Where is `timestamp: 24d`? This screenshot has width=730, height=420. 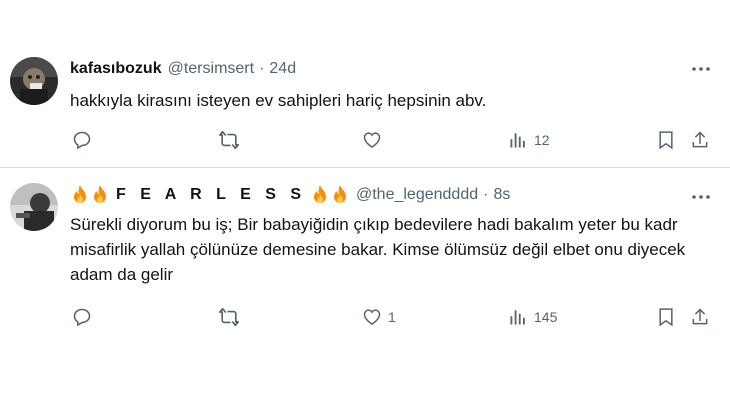
timestamp: 24d is located at coordinates (282, 69).